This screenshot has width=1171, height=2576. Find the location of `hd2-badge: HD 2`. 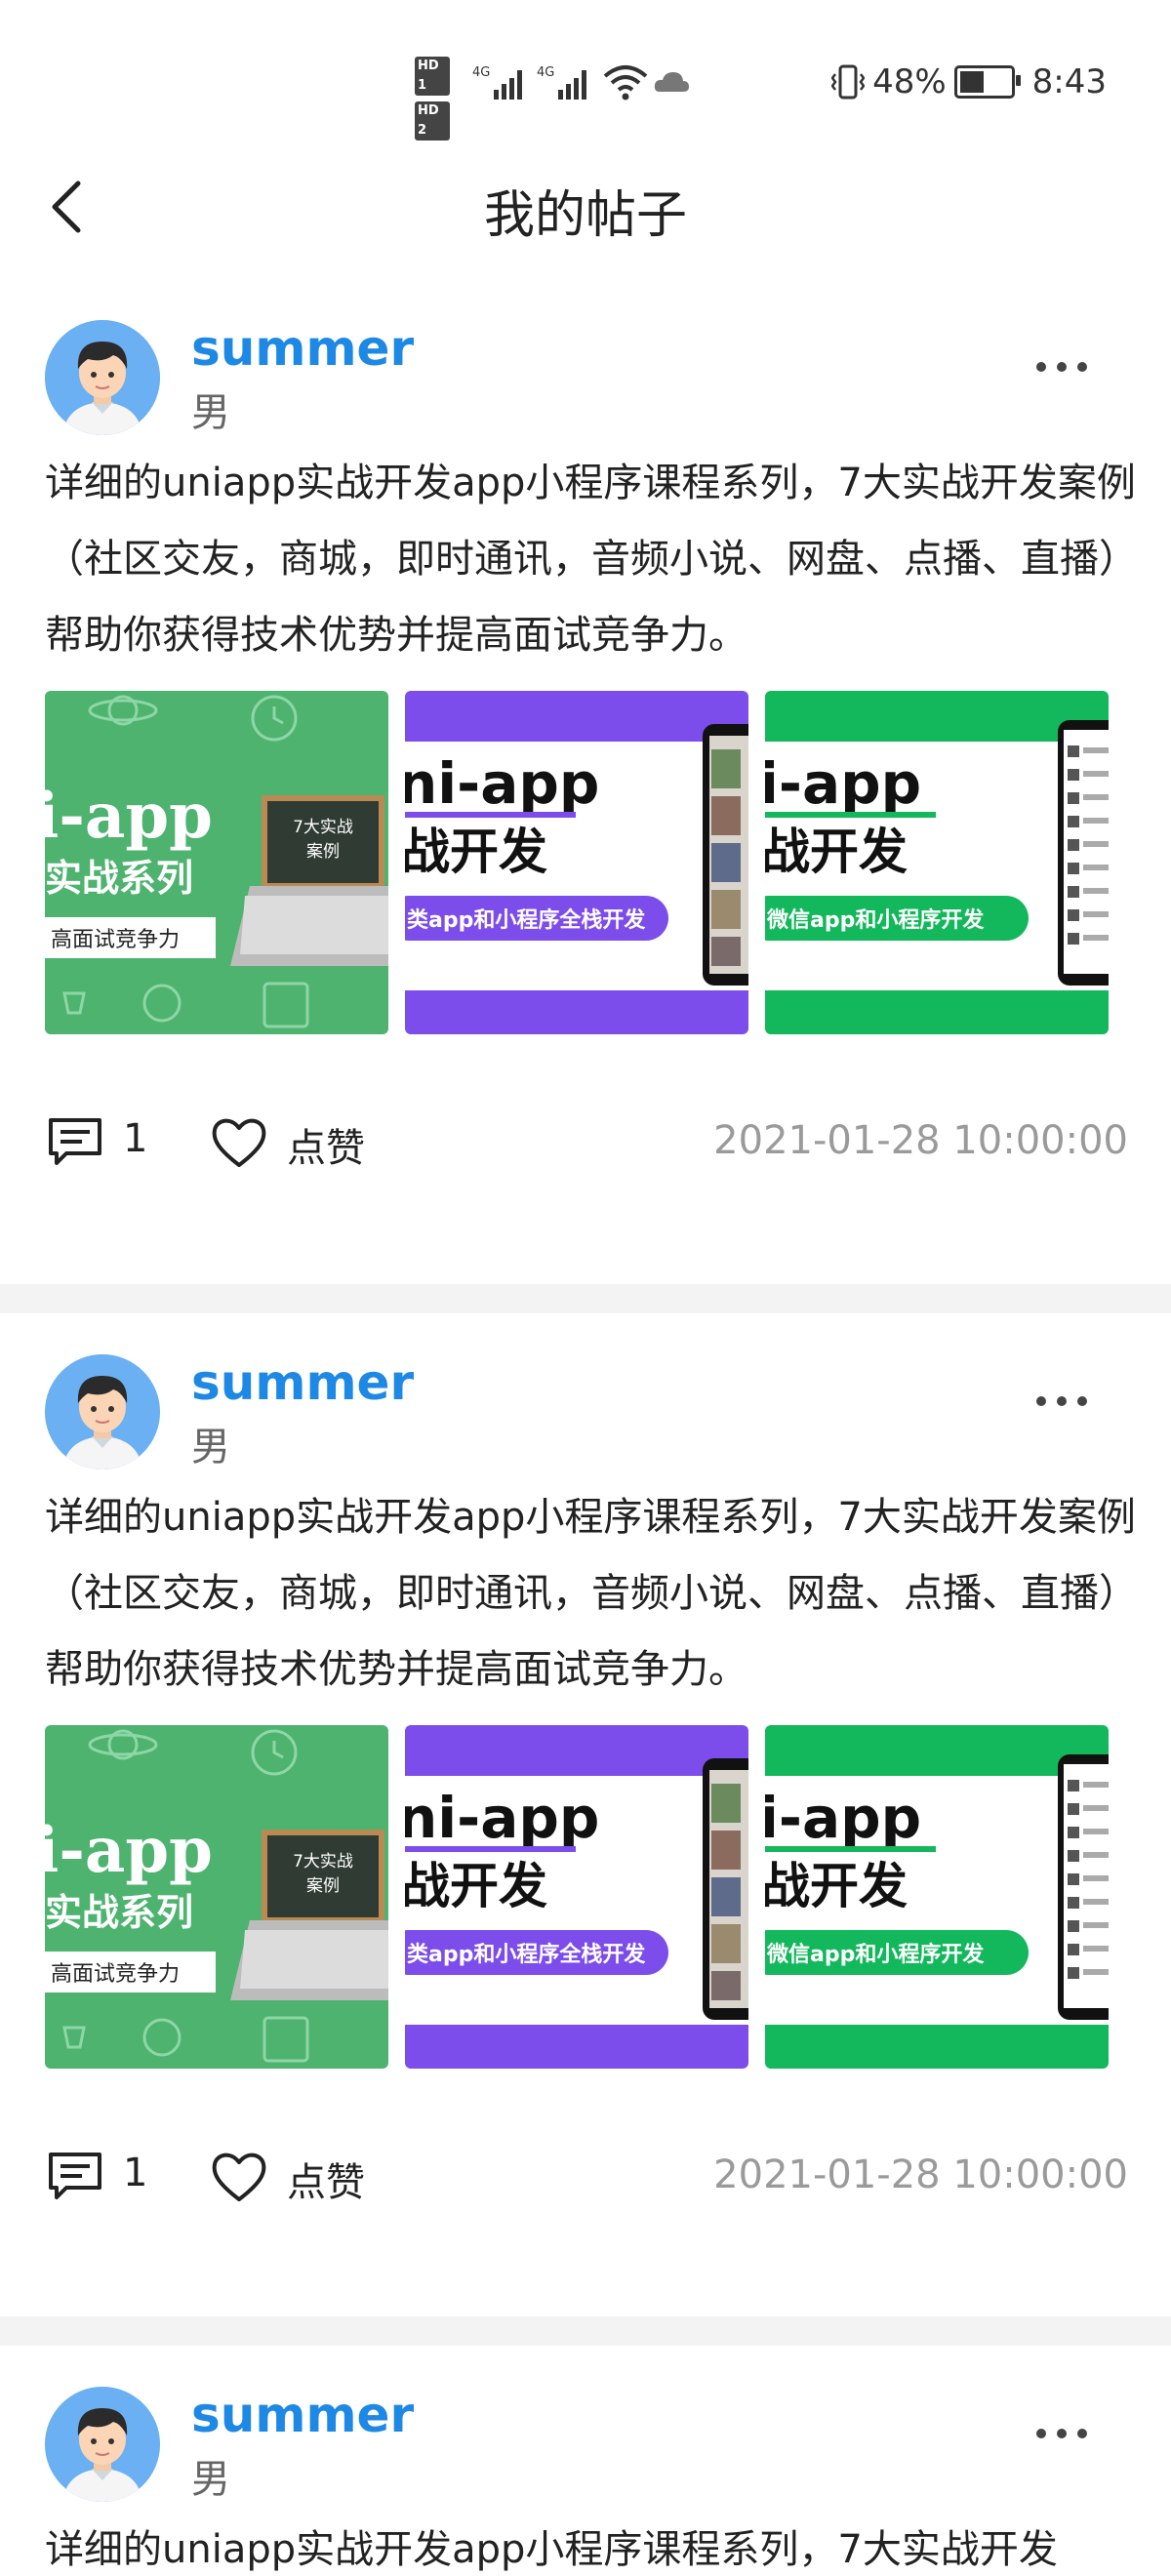

hd2-badge: HD 2 is located at coordinates (432, 121).